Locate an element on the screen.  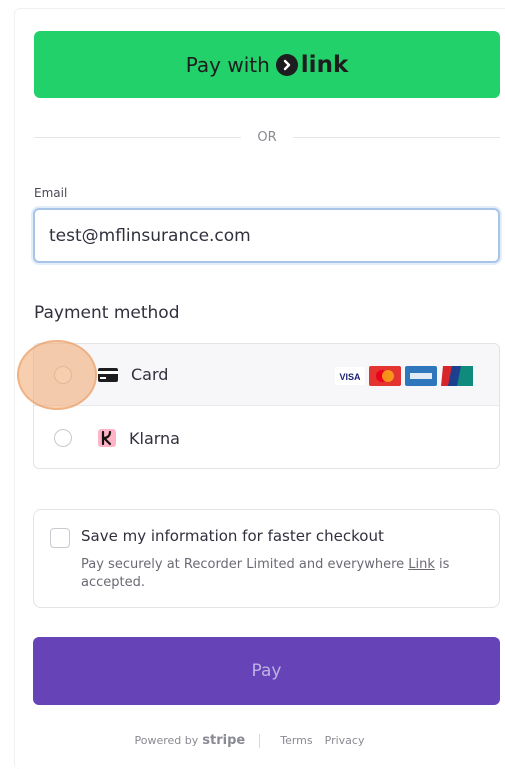
footer: Powered by stripe Terms Privacy is located at coordinates (252, 740).